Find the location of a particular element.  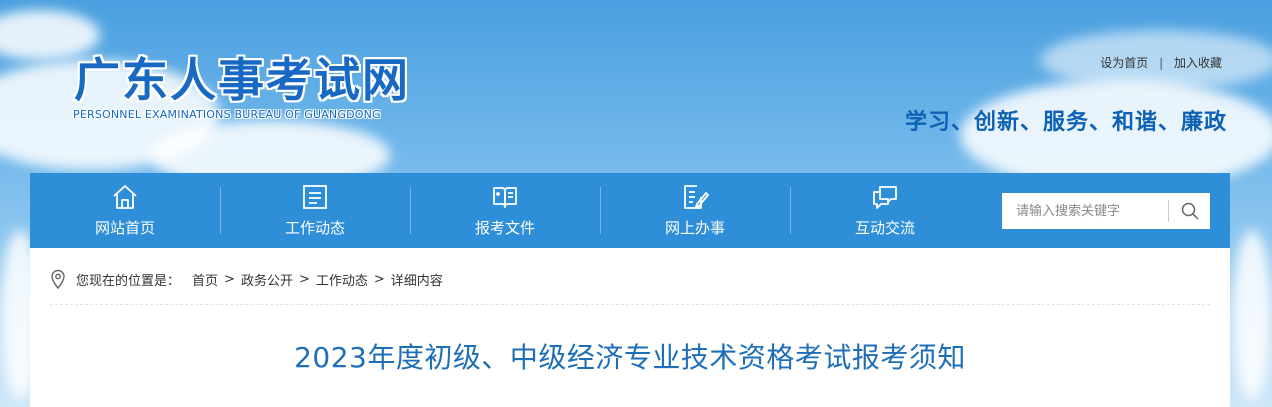

search-input is located at coordinates (1085, 211).